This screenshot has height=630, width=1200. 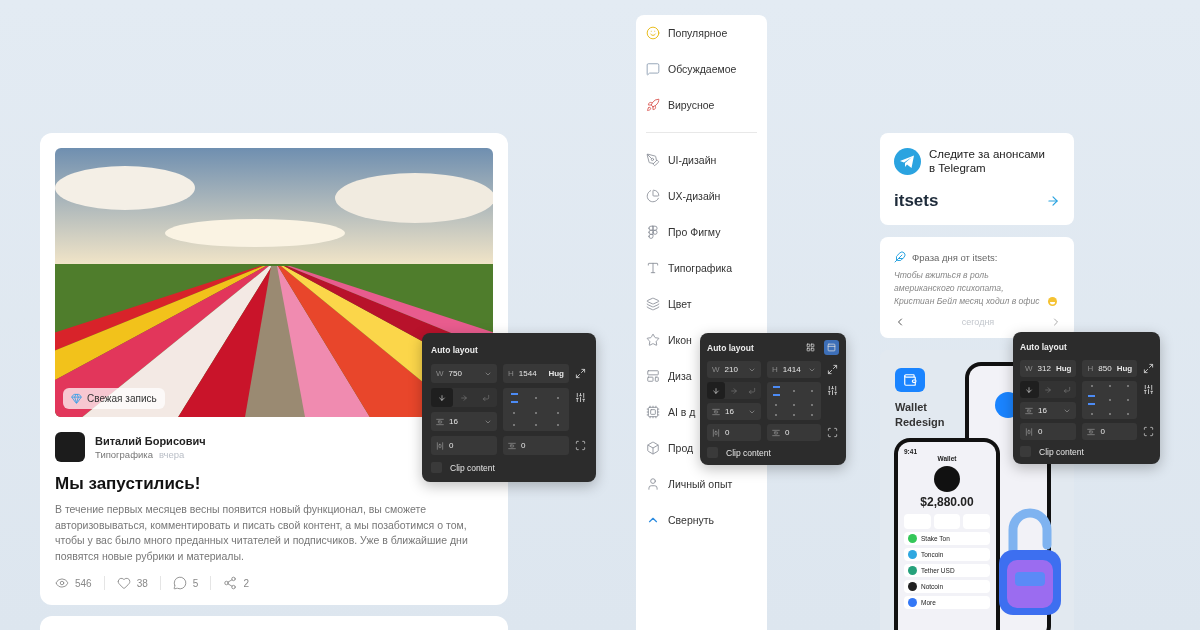 I want to click on layers-icon, so click(x=653, y=304).